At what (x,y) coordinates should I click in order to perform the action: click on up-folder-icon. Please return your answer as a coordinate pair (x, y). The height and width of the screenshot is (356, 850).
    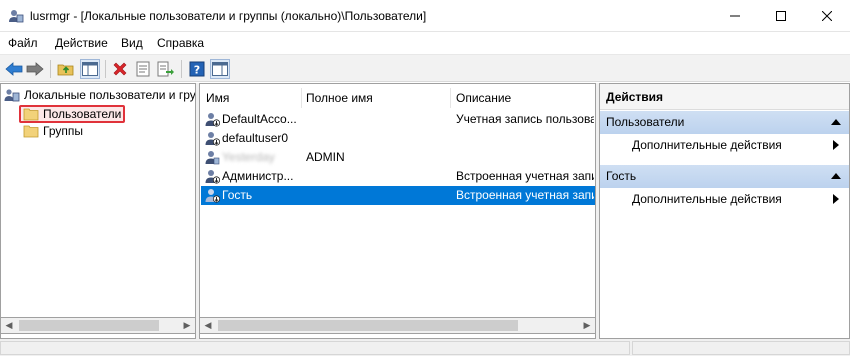
    Looking at the image, I should click on (65, 70).